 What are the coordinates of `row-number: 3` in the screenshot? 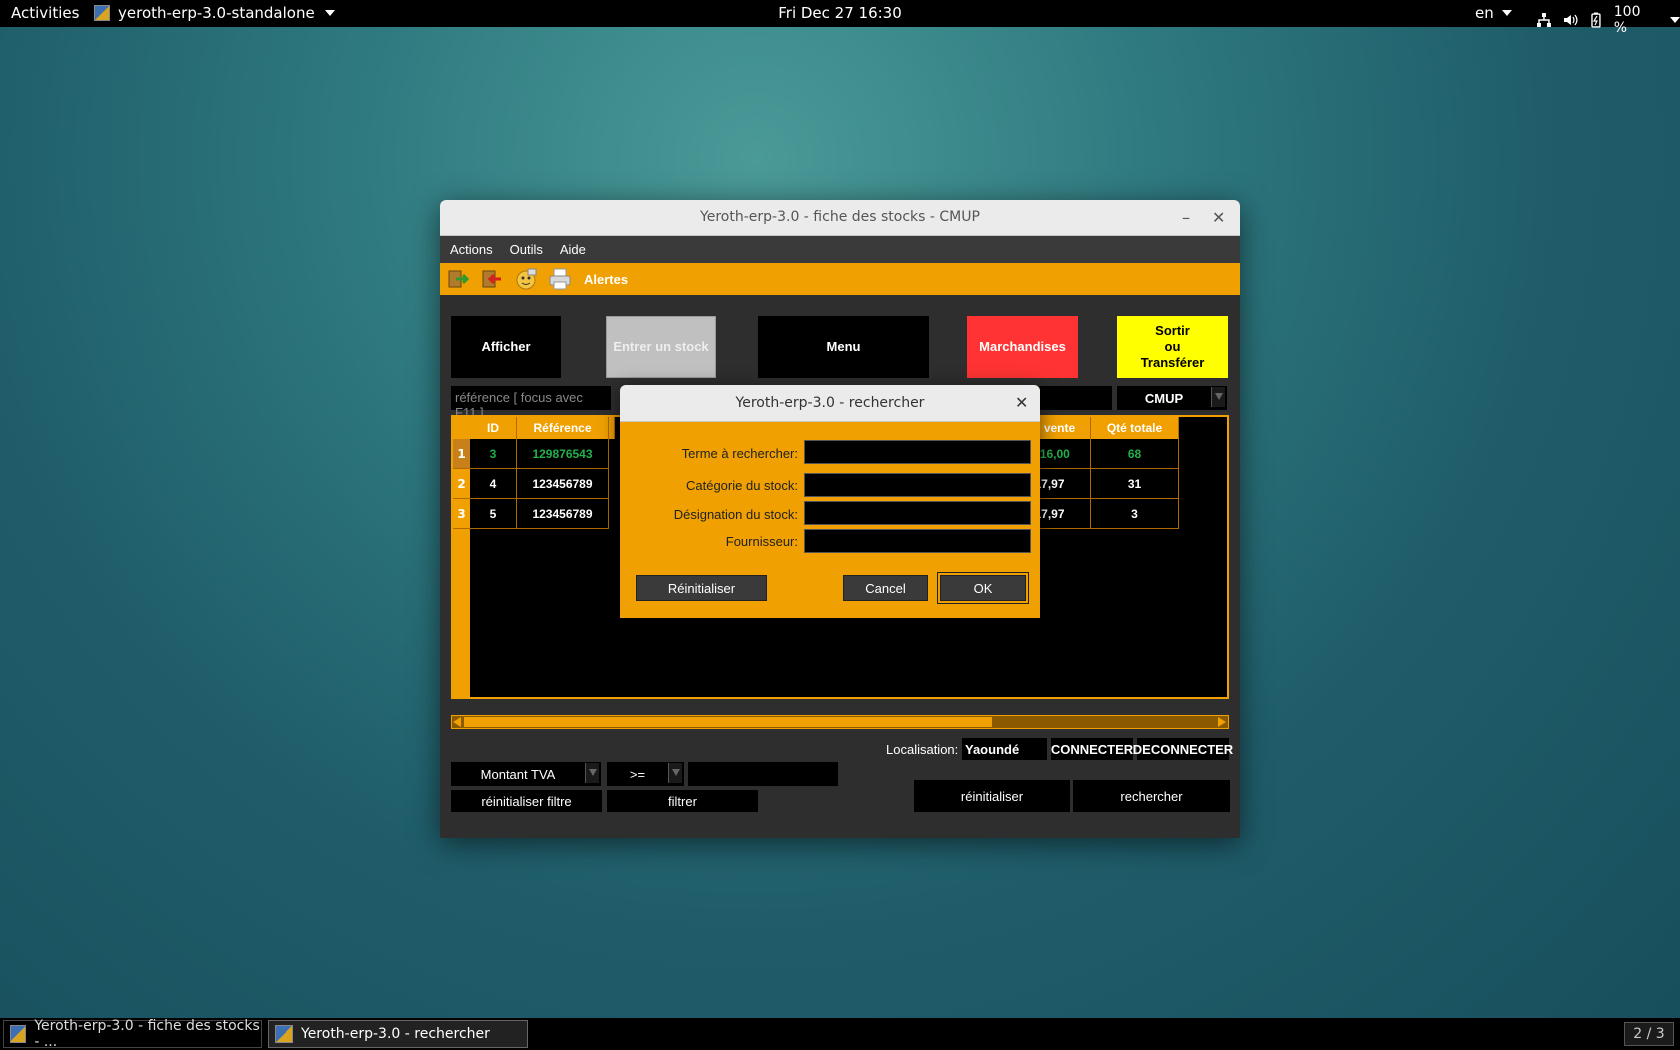 It's located at (461, 514).